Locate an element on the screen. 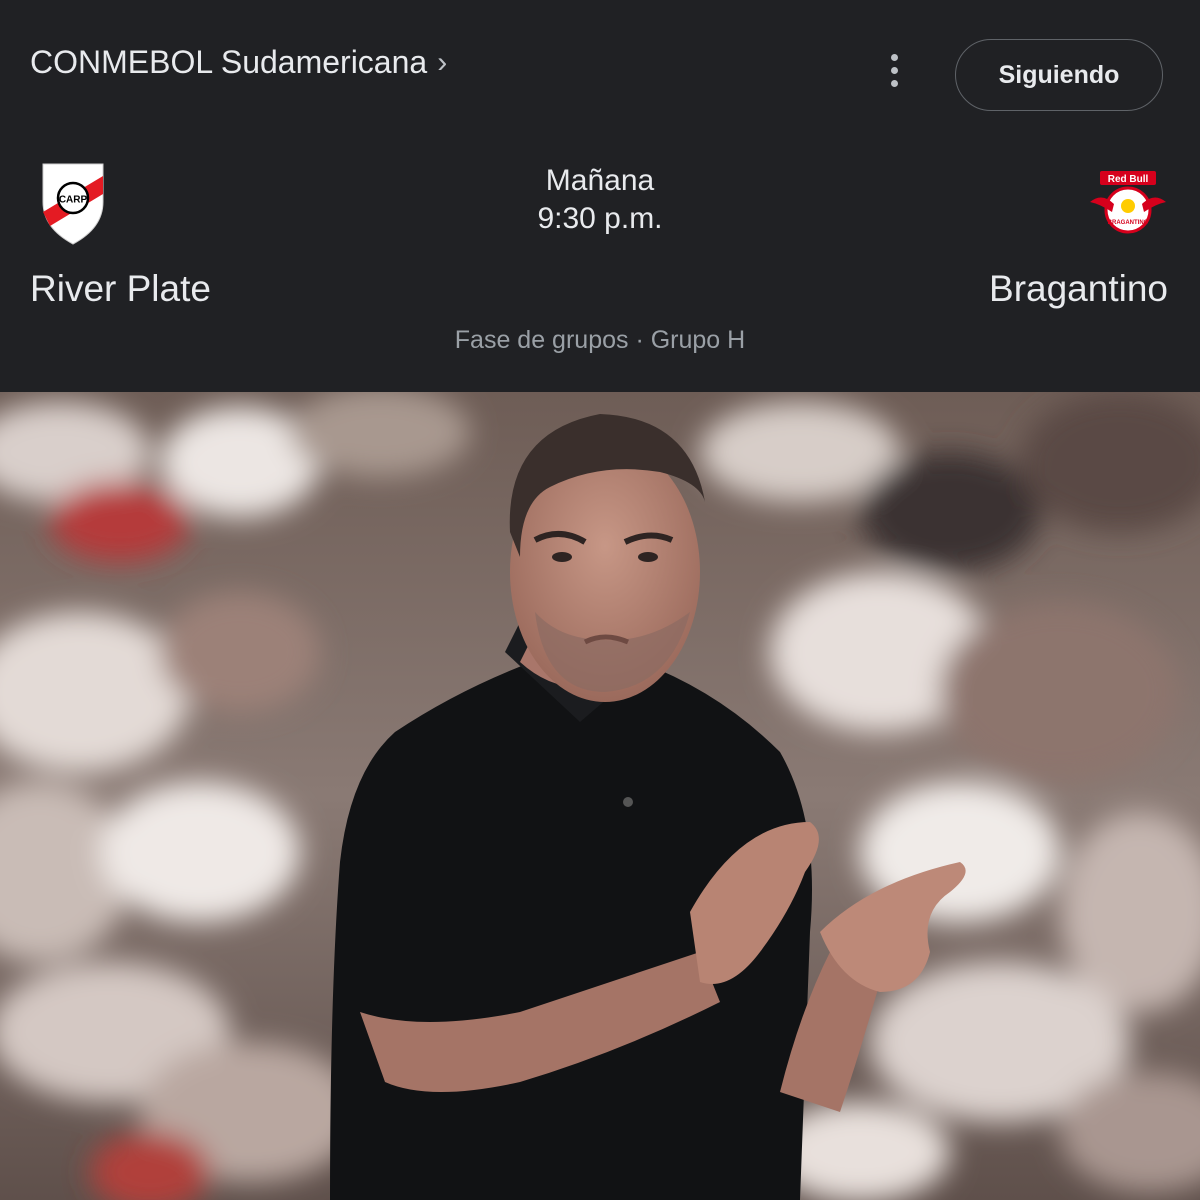 Image resolution: width=1200 pixels, height=1200 pixels. match-time: Mañana 9:30 p.m. is located at coordinates (600, 200).